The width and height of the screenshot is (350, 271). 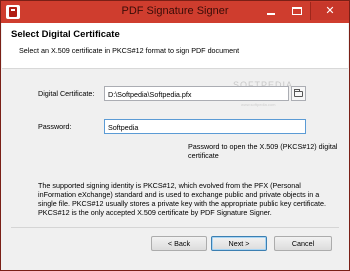 What do you see at coordinates (179, 243) in the screenshot?
I see `back-button: < Back` at bounding box center [179, 243].